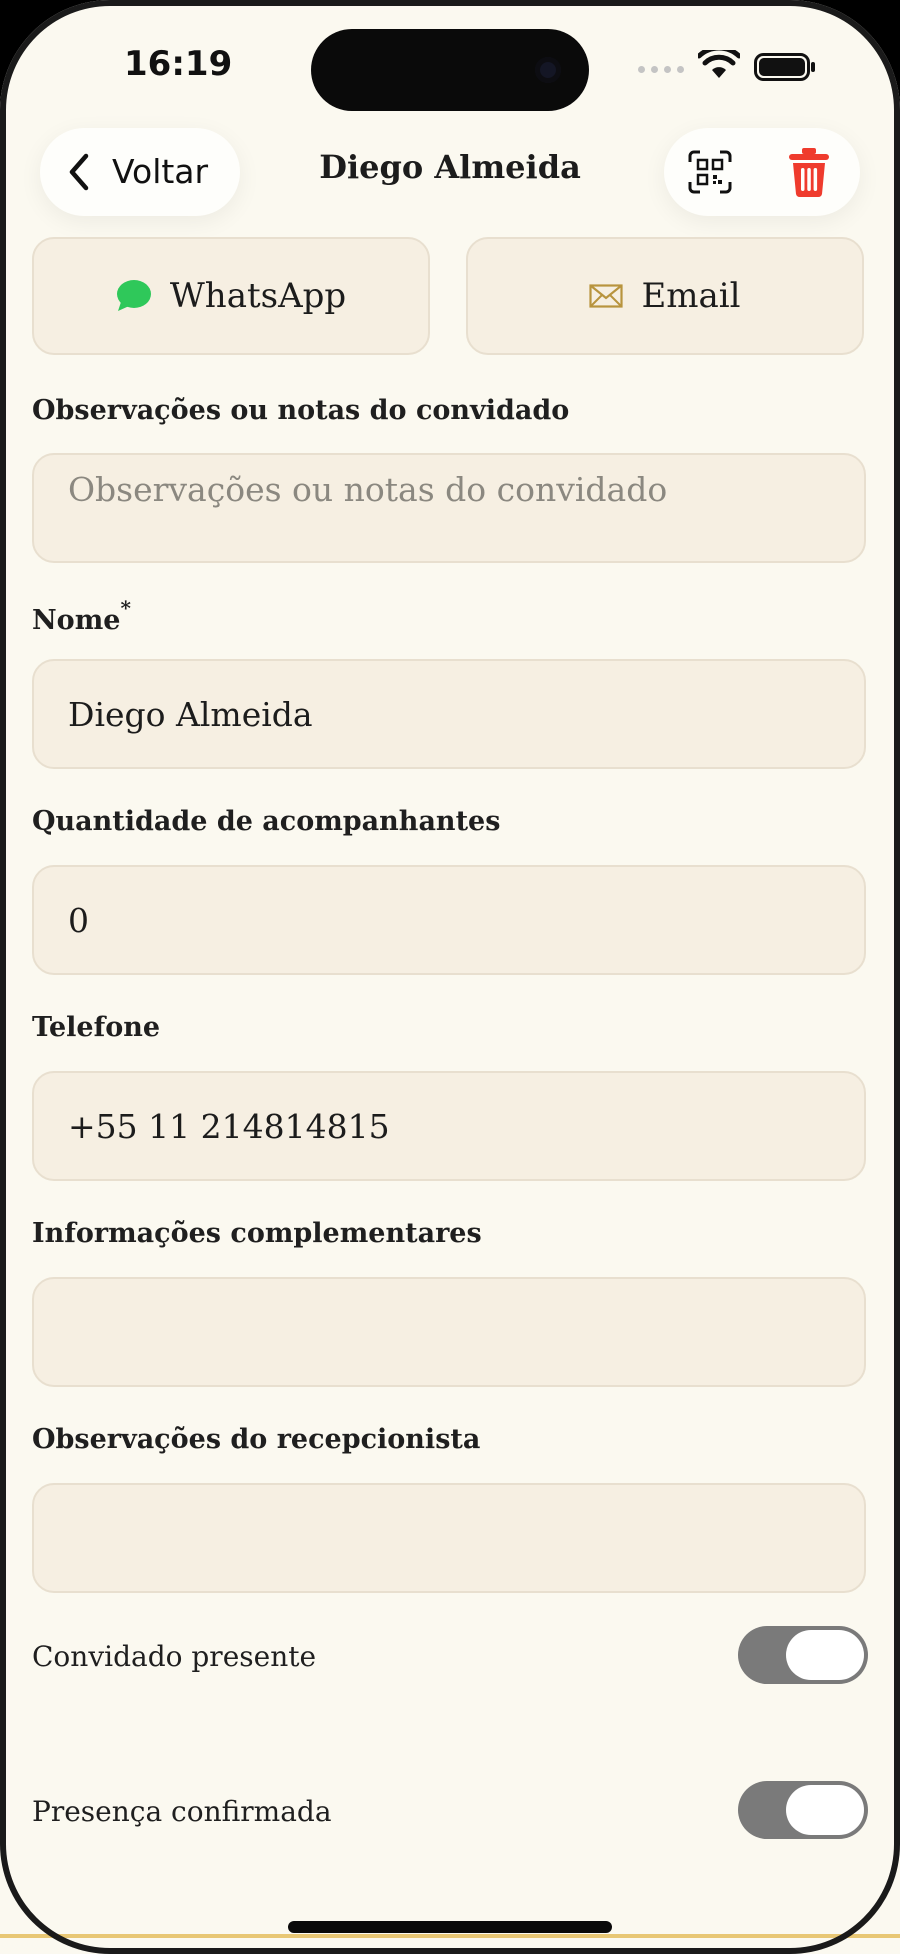  Describe the element at coordinates (710, 172) in the screenshot. I see `qr-code-icon` at that location.